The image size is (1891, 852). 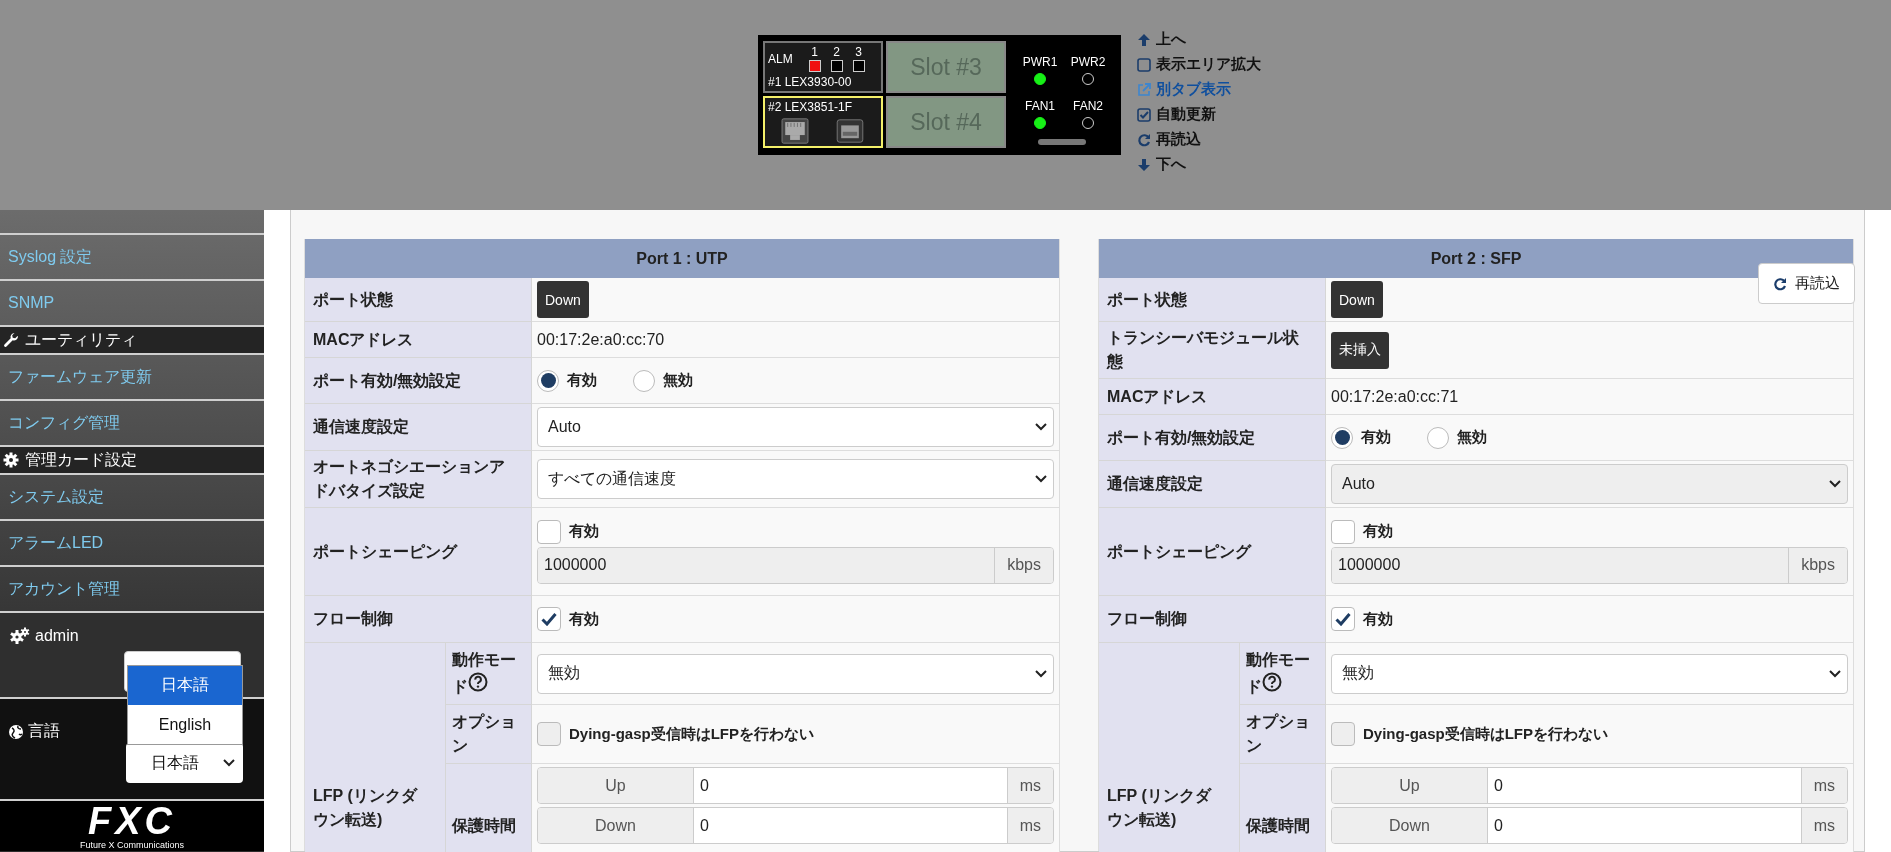 I want to click on arrow-up-icon, so click(x=1144, y=39).